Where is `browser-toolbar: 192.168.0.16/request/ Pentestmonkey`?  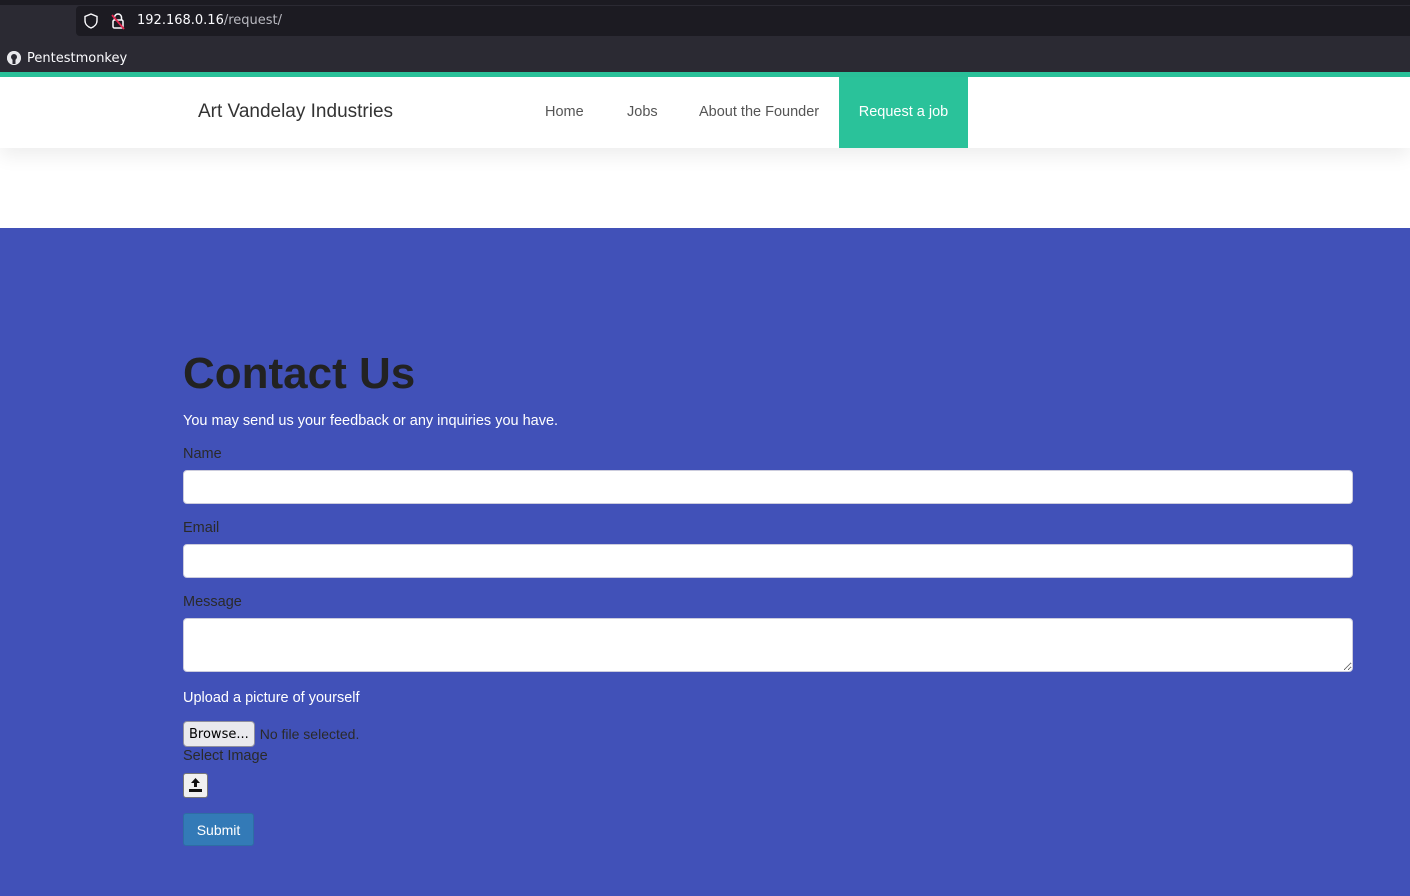 browser-toolbar: 192.168.0.16/request/ Pentestmonkey is located at coordinates (705, 36).